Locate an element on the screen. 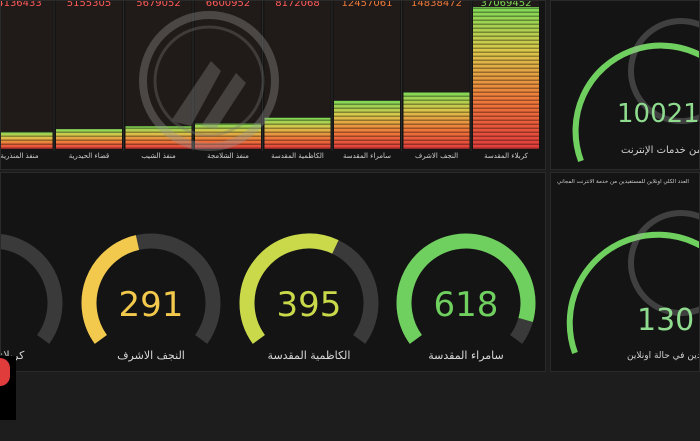 Image resolution: width=700 pixels, height=441 pixels. watermark-emblem-icon is located at coordinates (663, 263).